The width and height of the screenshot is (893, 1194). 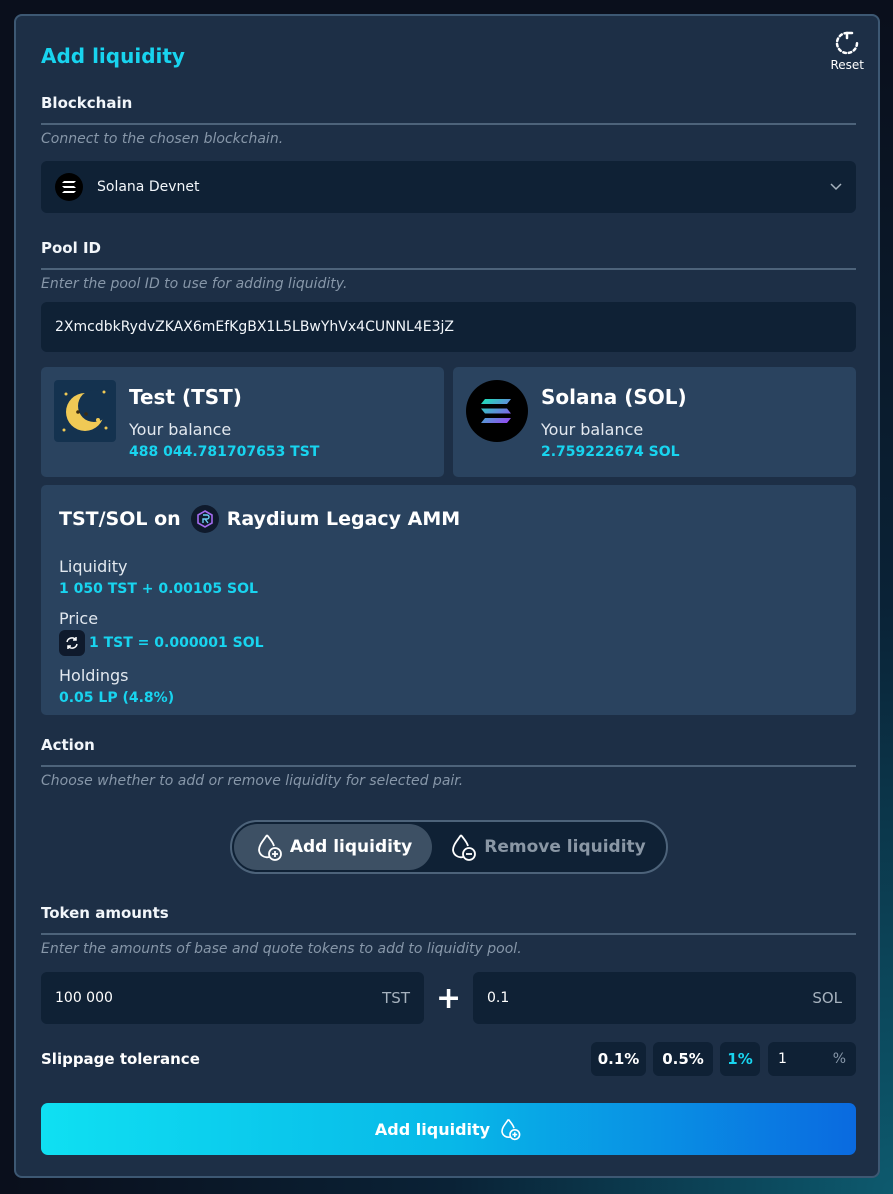 I want to click on blockchain-selected: Solana Devnet, so click(x=148, y=187).